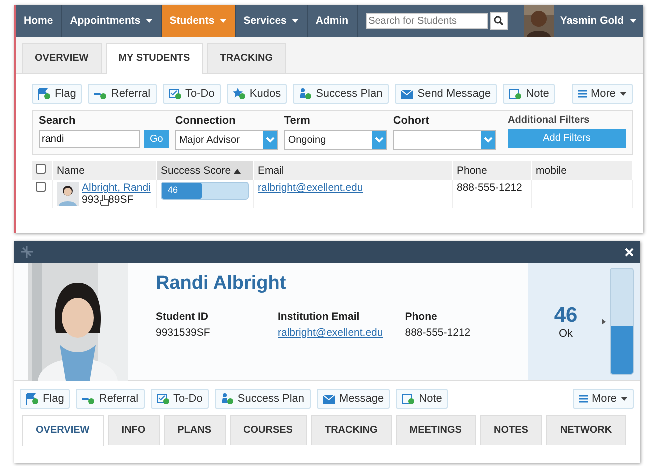 The image size is (649, 466). I want to click on dropdown: Major Advisor, so click(226, 140).